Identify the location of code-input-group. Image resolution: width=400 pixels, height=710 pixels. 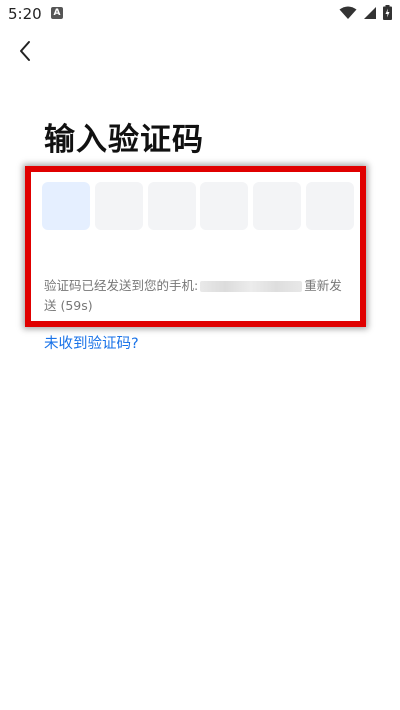
(198, 206).